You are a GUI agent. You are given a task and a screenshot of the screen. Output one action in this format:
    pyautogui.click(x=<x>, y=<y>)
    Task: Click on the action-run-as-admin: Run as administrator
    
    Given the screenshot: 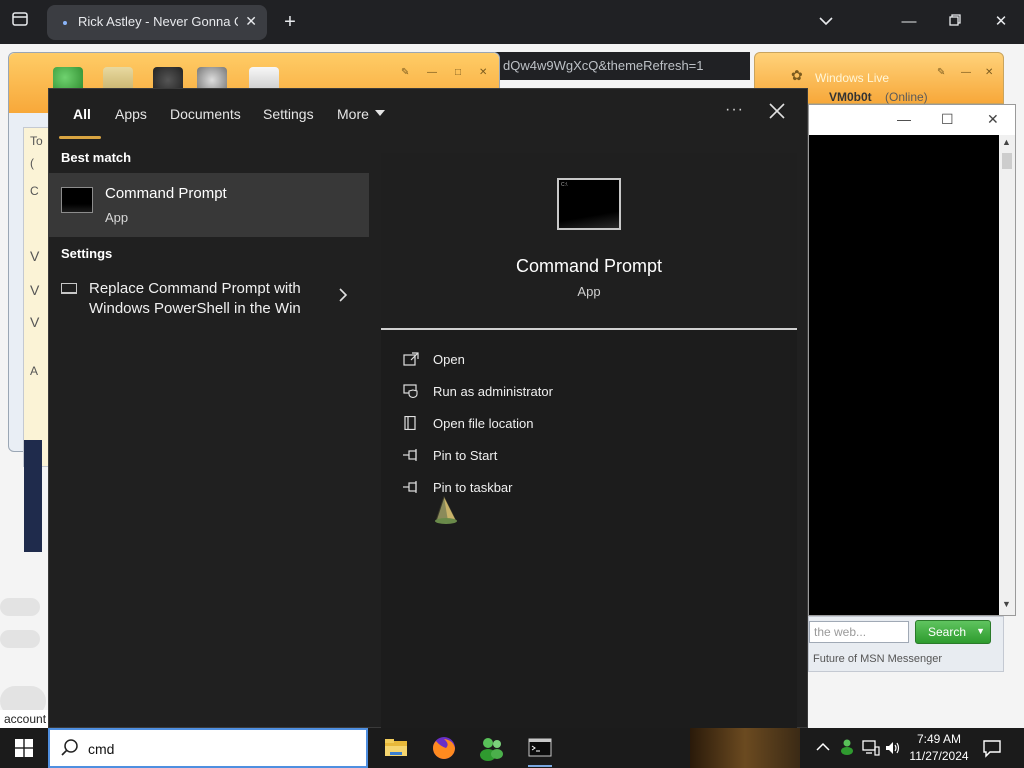 What is the action you would take?
    pyautogui.click(x=553, y=393)
    